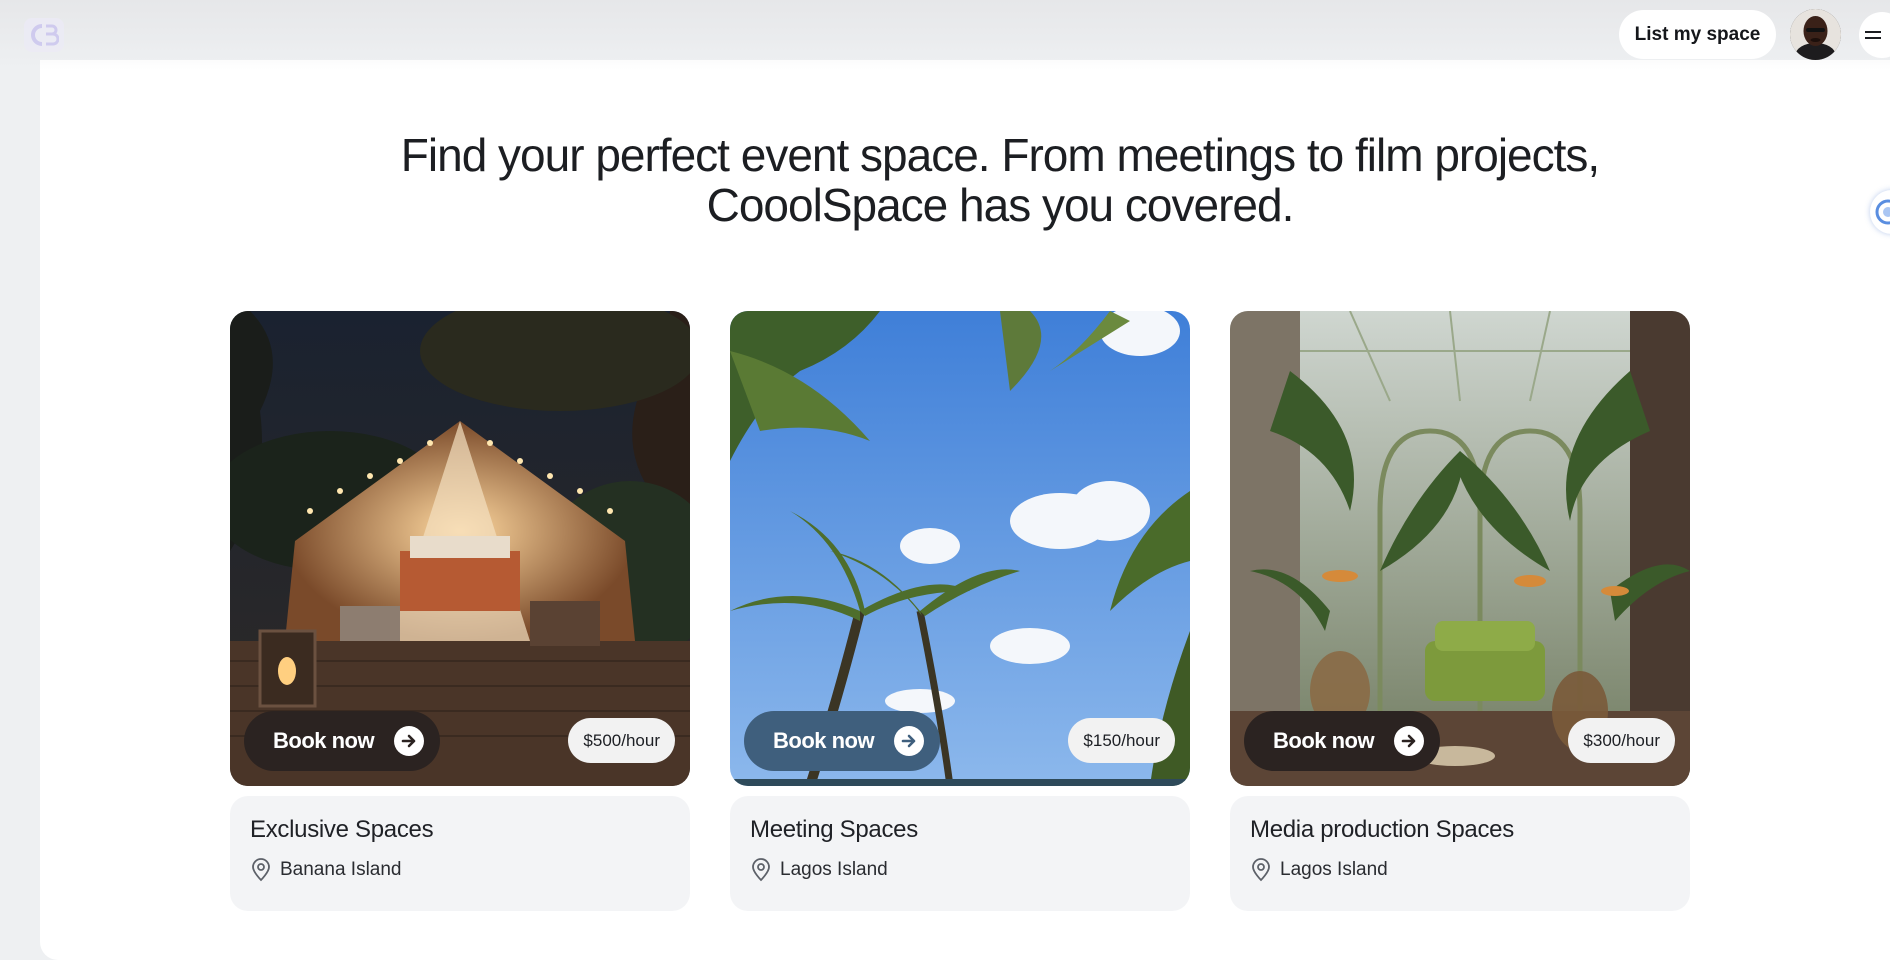  Describe the element at coordinates (1121, 740) in the screenshot. I see `price-badge: $150/hour` at that location.